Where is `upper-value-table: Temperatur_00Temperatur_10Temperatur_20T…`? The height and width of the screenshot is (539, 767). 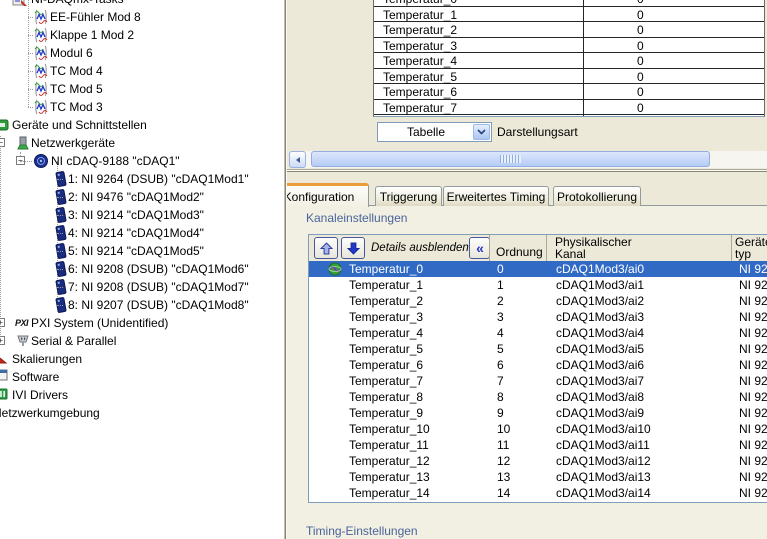 upper-value-table: Temperatur_00Temperatur_10Temperatur_20T… is located at coordinates (569, 58).